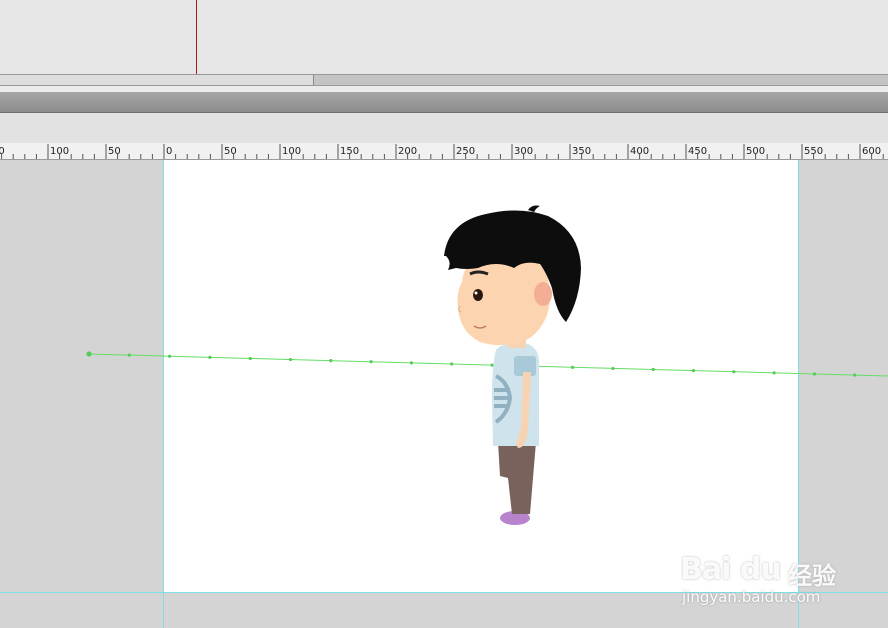  Describe the element at coordinates (444, 128) in the screenshot. I see `toolbar-area` at that location.